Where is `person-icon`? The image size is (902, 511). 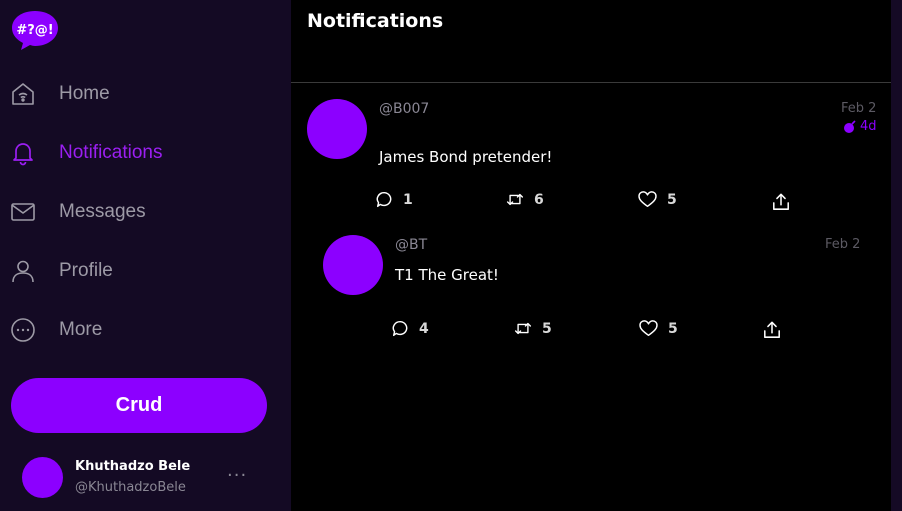 person-icon is located at coordinates (23, 271).